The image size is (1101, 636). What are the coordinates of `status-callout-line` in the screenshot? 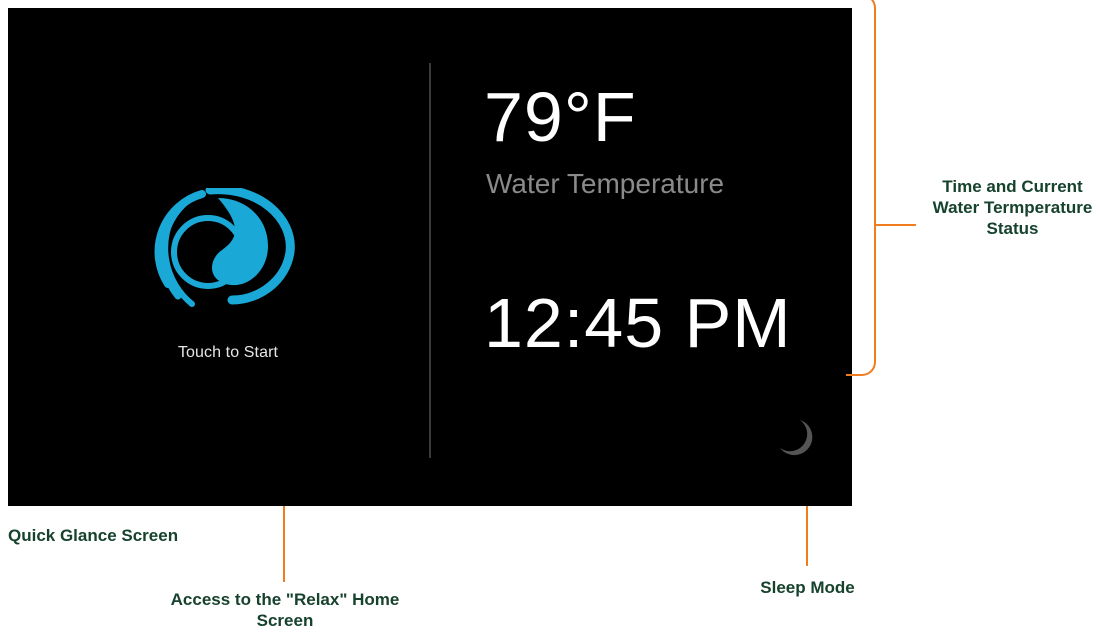 It's located at (896, 225).